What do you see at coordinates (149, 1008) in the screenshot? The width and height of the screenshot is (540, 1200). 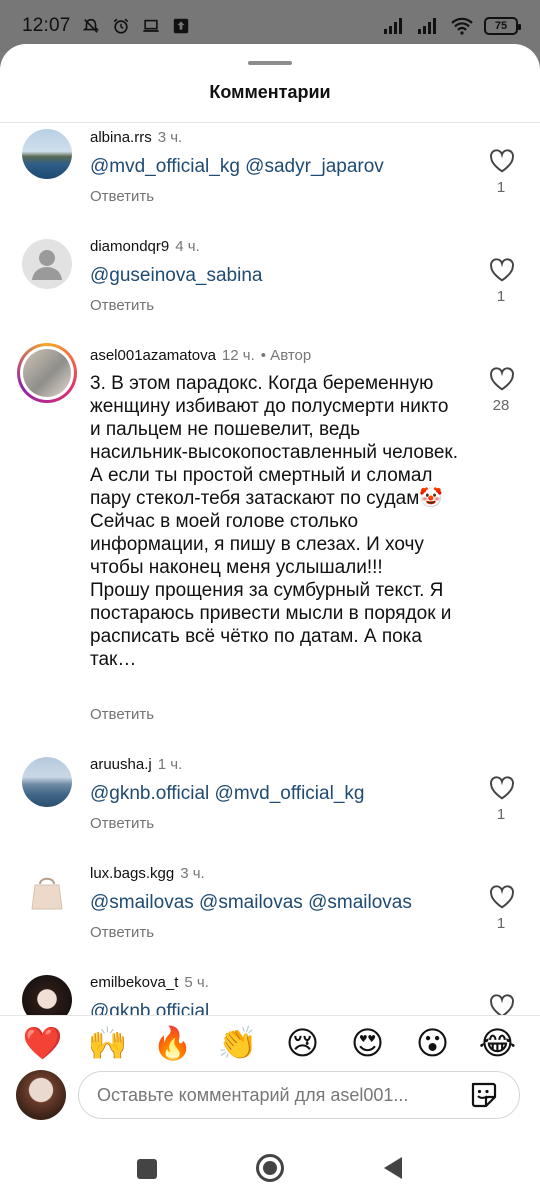 I see `mention-link: @gknb.official` at bounding box center [149, 1008].